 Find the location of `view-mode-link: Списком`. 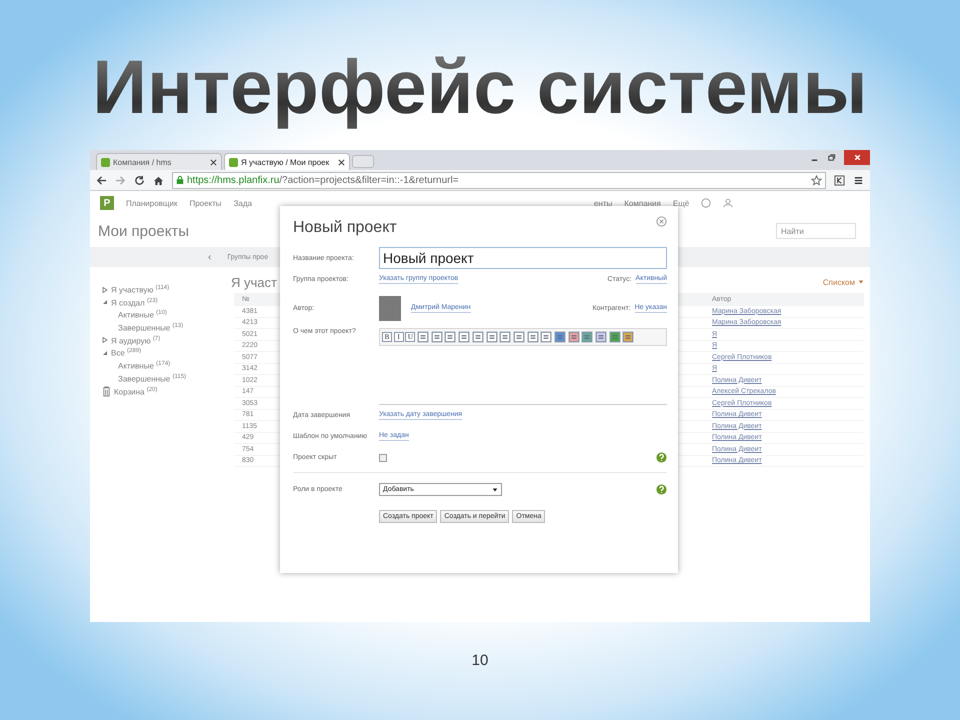

view-mode-link: Списком is located at coordinates (838, 282).